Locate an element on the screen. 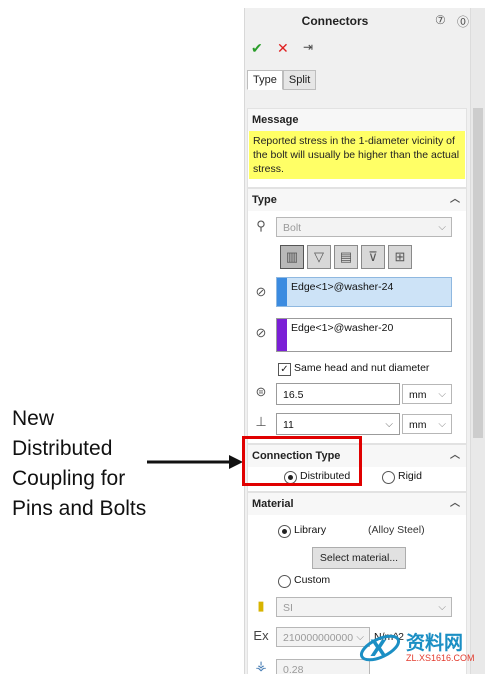 The height and width of the screenshot is (675, 490). material-header-label: Material is located at coordinates (273, 504).